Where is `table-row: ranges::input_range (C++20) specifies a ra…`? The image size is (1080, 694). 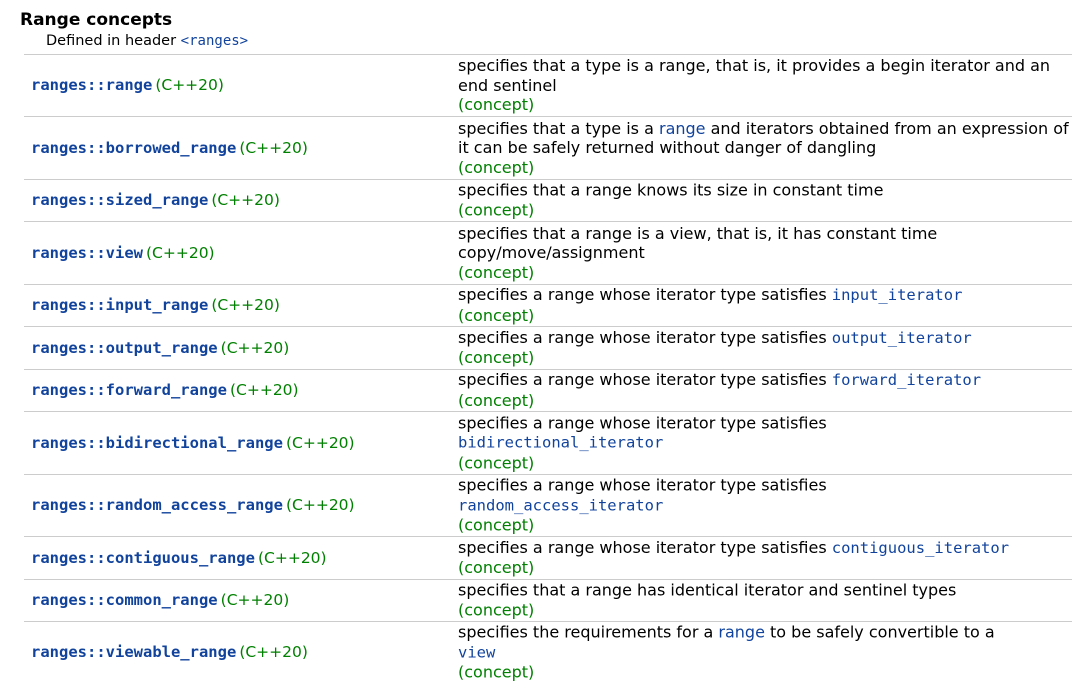 table-row: ranges::input_range (C++20) specifies a ra… is located at coordinates (540, 305).